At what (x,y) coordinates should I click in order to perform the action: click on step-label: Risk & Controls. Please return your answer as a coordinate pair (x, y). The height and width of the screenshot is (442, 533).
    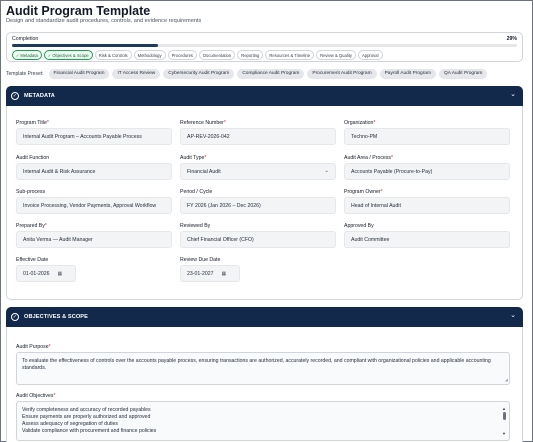
    Looking at the image, I should click on (113, 55).